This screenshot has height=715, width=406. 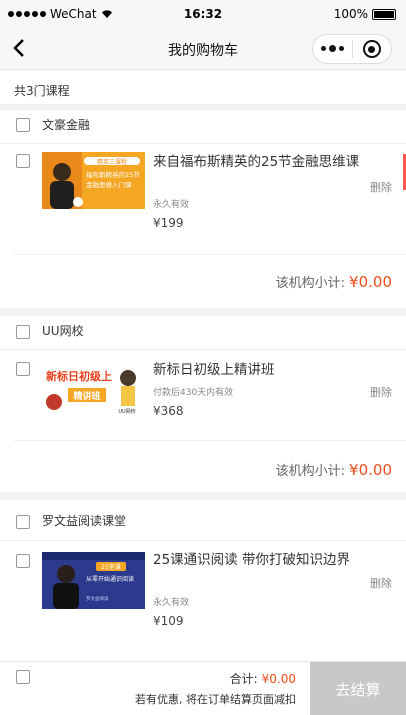 What do you see at coordinates (86, 396) in the screenshot?
I see `svg-text: 精讲班` at bounding box center [86, 396].